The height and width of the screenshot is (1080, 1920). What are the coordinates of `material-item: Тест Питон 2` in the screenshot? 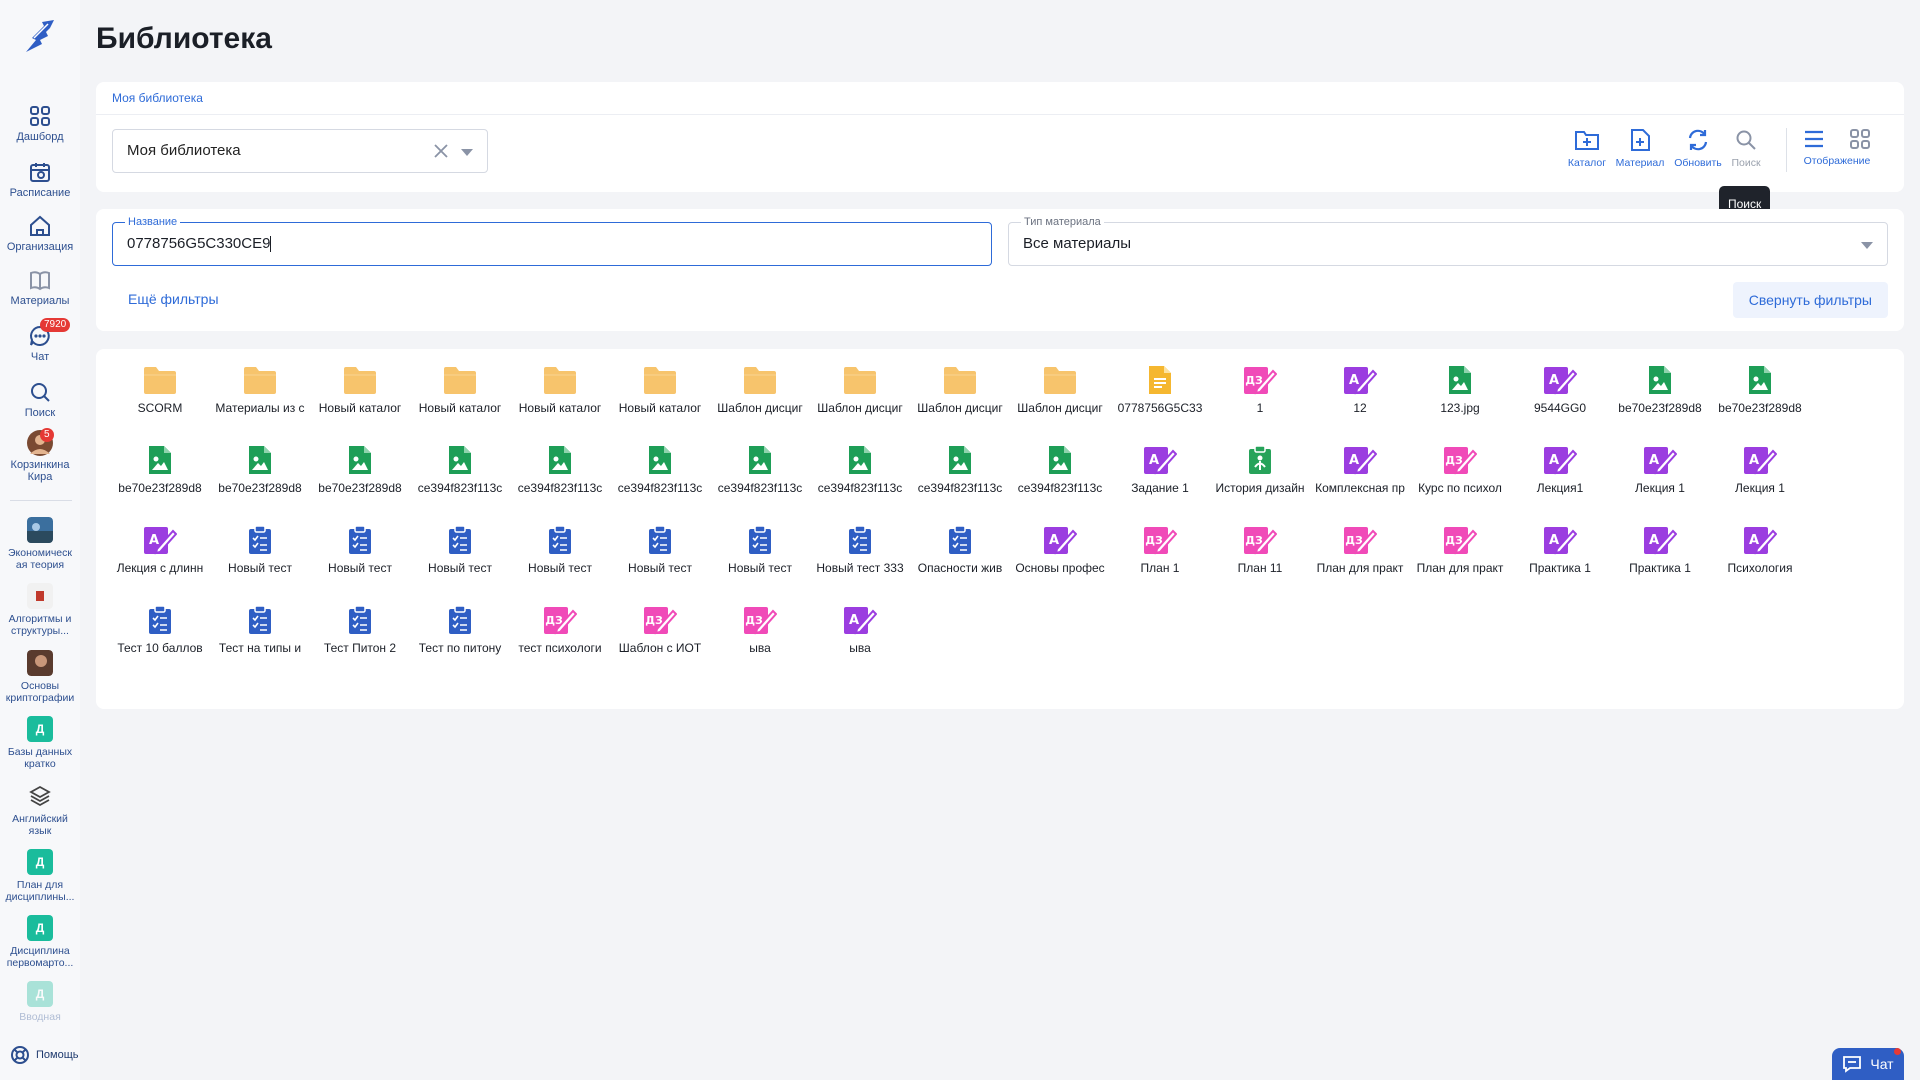 It's located at (360, 645).